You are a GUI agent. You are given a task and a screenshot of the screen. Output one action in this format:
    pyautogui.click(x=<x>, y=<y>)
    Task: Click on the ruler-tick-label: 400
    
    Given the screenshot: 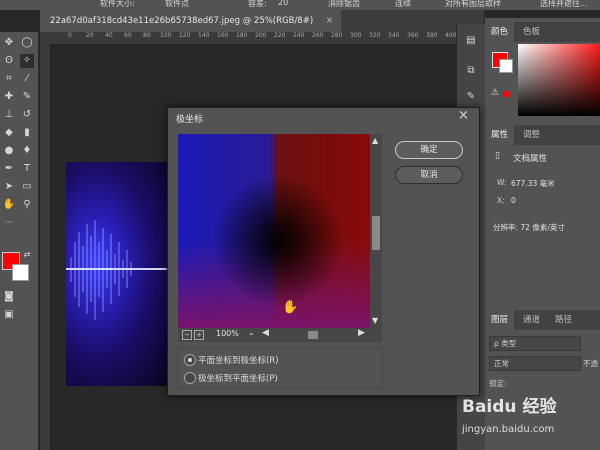 What is the action you would take?
    pyautogui.click(x=451, y=35)
    